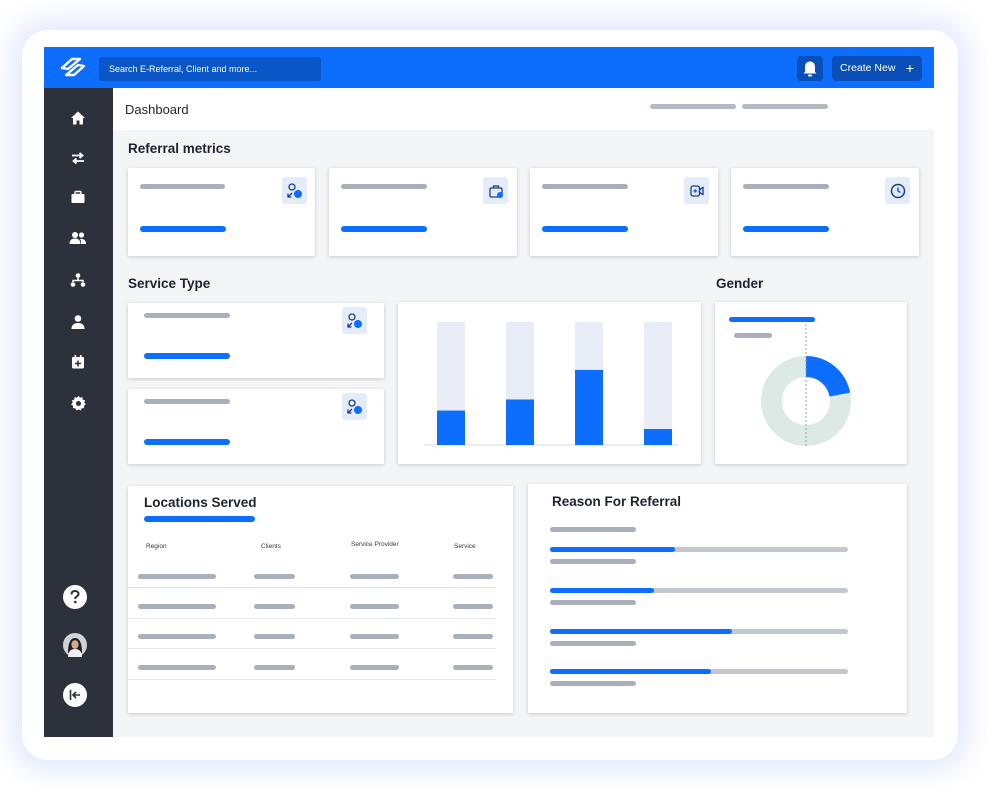 Image resolution: width=986 pixels, height=786 pixels. What do you see at coordinates (375, 544) in the screenshot?
I see `column-header-service-provider: Service Provider` at bounding box center [375, 544].